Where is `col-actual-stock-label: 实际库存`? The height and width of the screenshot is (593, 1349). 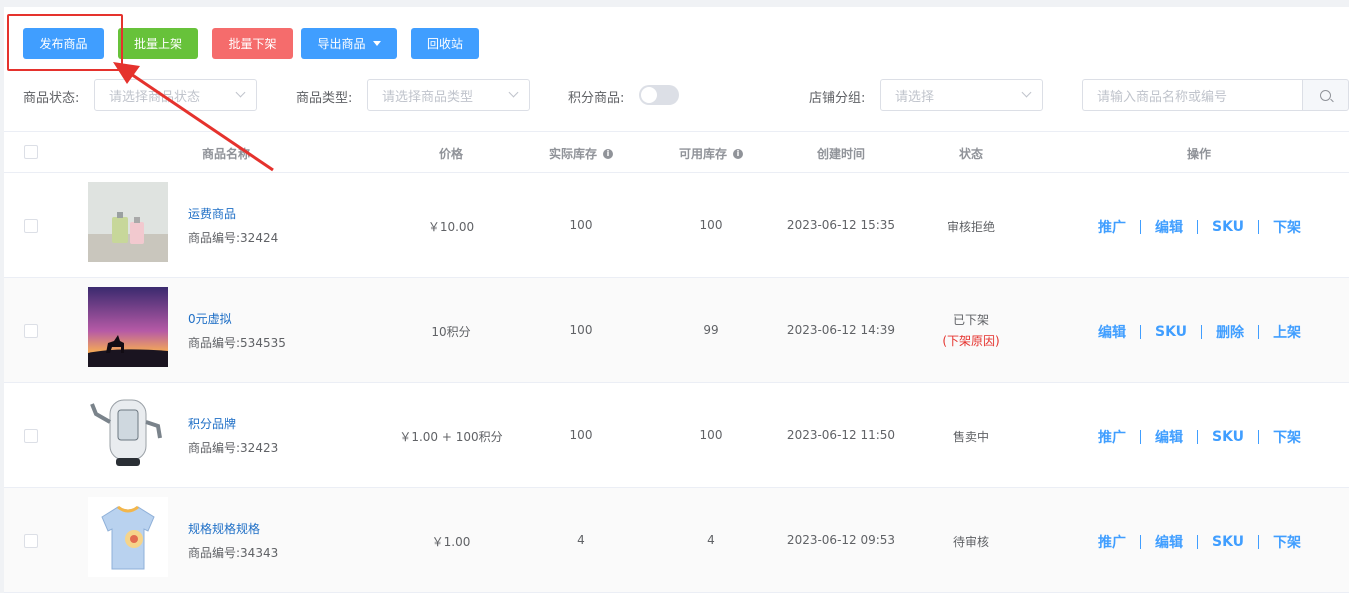
col-actual-stock-label: 实际库存 is located at coordinates (573, 154).